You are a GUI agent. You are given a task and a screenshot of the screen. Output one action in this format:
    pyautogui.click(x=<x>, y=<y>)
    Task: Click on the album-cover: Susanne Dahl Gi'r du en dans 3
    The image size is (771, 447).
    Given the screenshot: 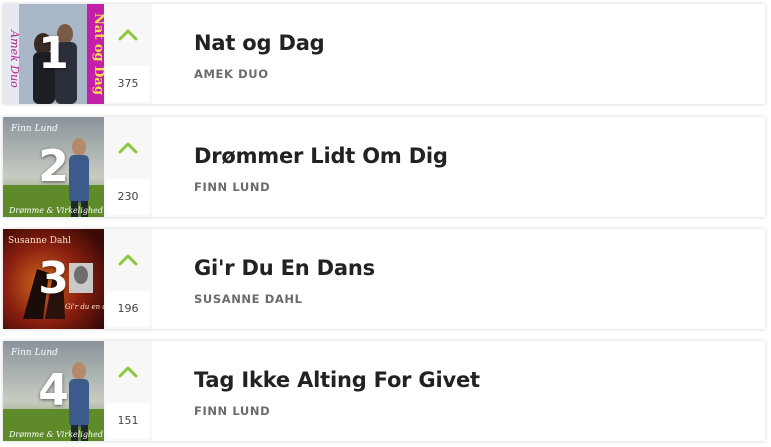 What is the action you would take?
    pyautogui.click(x=53, y=279)
    